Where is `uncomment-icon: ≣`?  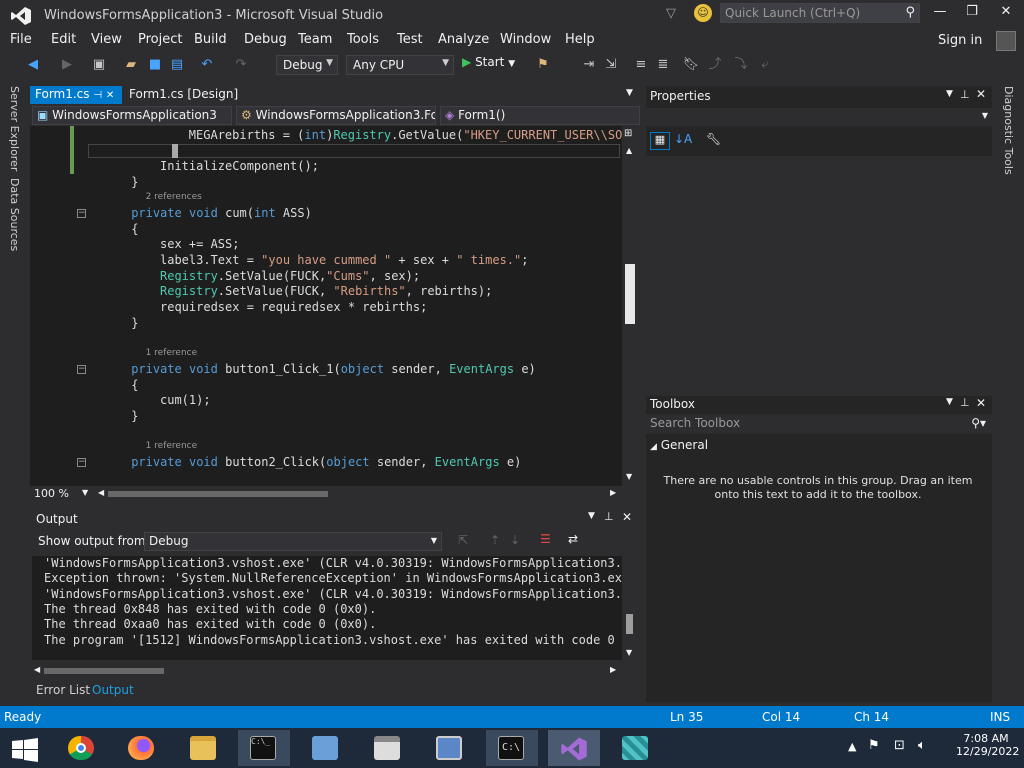 uncomment-icon: ≣ is located at coordinates (663, 65).